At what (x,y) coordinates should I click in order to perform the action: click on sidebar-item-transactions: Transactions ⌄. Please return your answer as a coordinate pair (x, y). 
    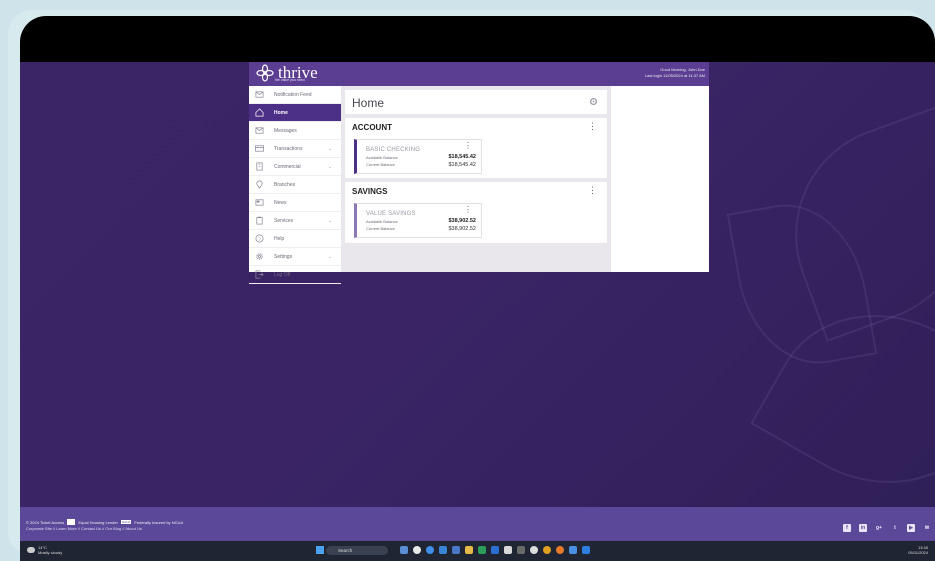
    Looking at the image, I should click on (295, 149).